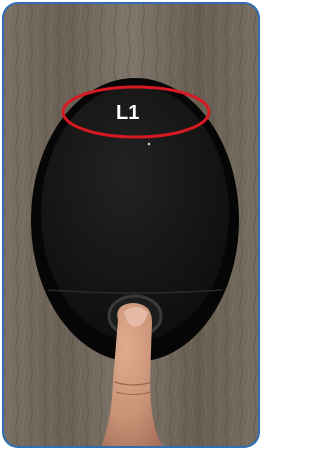  I want to click on indicator-dot, so click(149, 144).